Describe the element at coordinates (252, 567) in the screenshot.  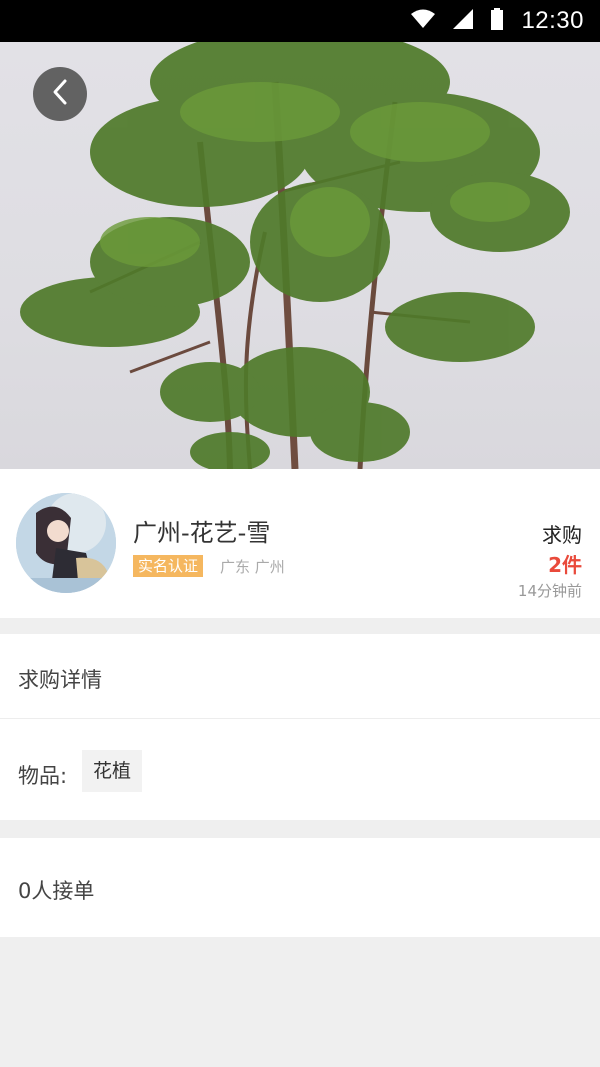
I see `location-text: 广东 广州` at that location.